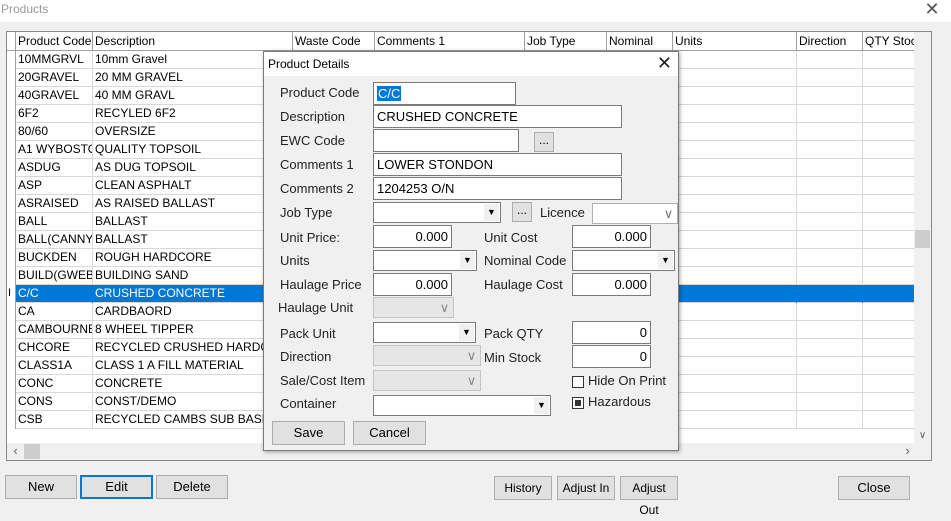 The height and width of the screenshot is (521, 951). I want to click on haulage-cost-field: 0.000, so click(611, 284).